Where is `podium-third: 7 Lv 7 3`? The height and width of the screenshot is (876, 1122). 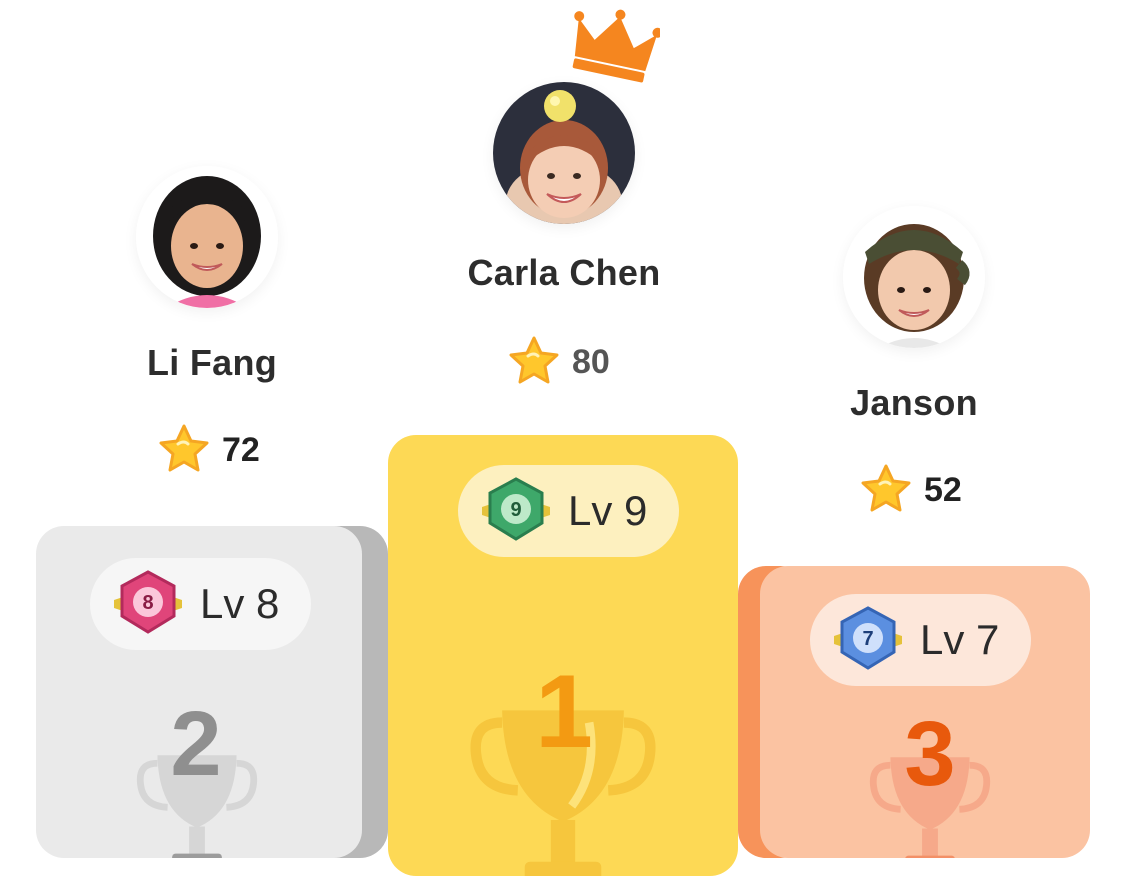
podium-third: 7 Lv 7 3 is located at coordinates (925, 712).